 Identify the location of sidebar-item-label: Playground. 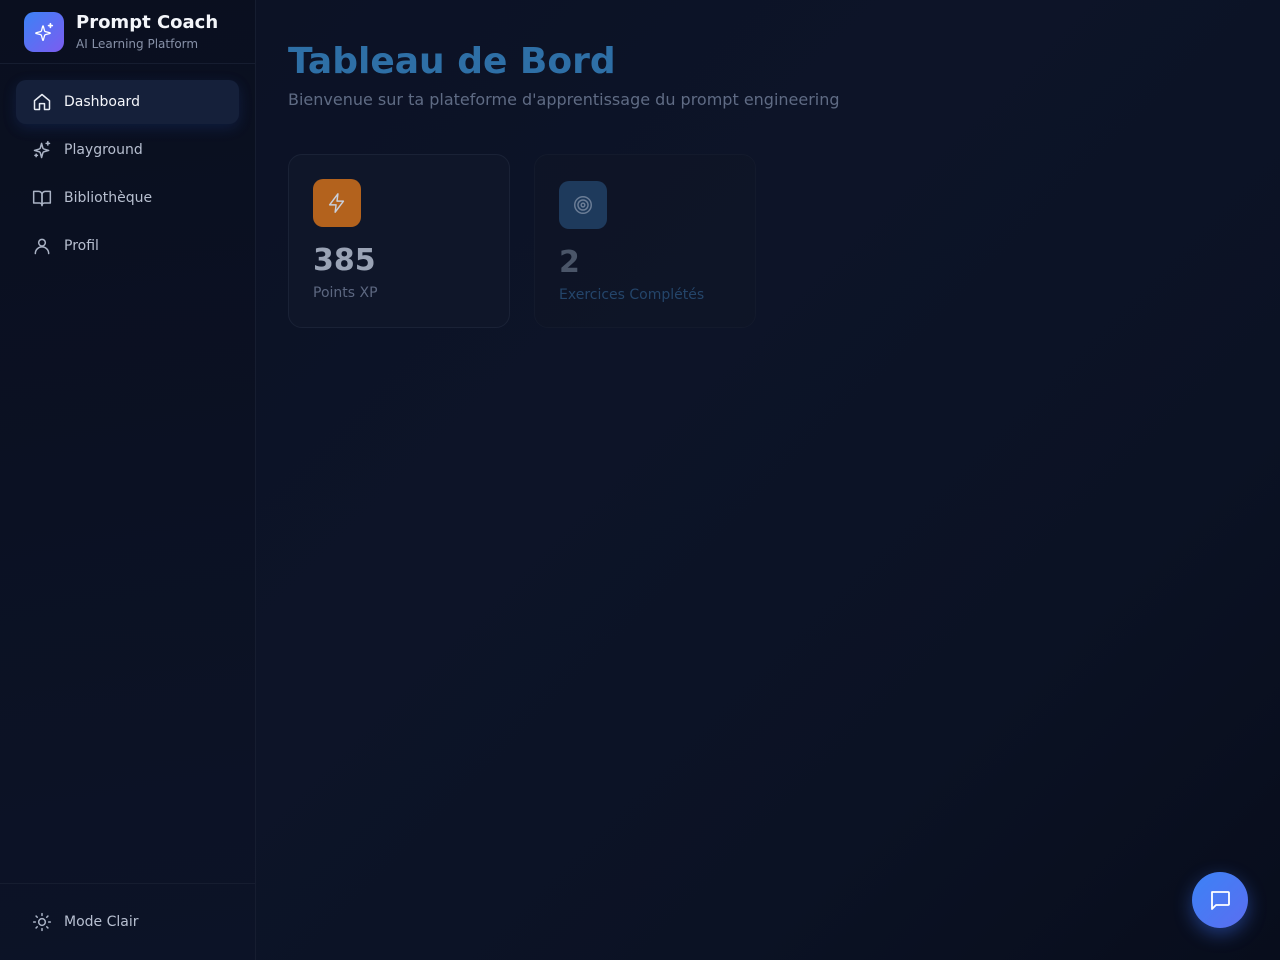
(103, 150).